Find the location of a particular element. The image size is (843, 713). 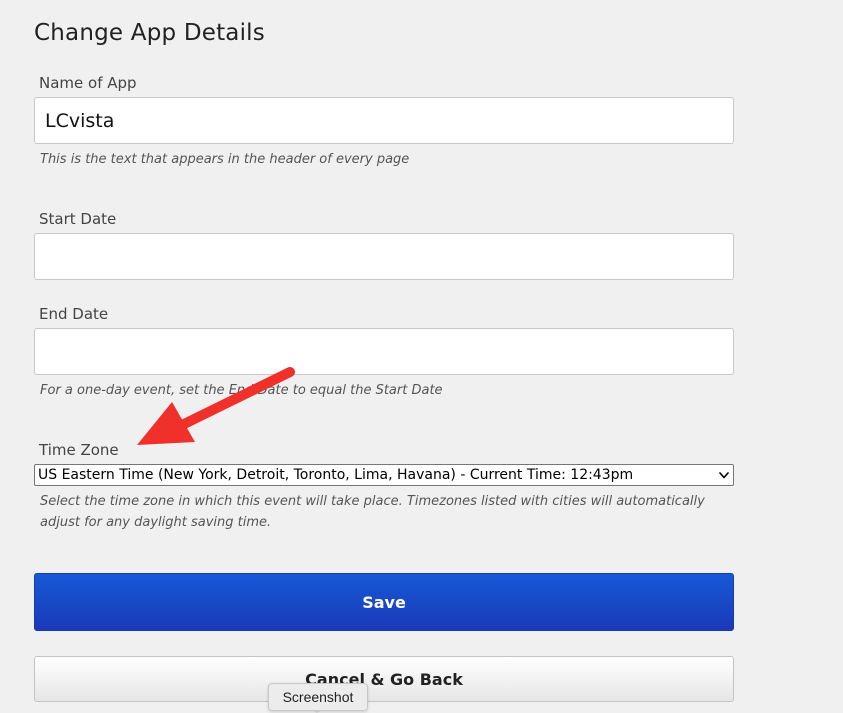

page-title: Change App Details is located at coordinates (149, 33).